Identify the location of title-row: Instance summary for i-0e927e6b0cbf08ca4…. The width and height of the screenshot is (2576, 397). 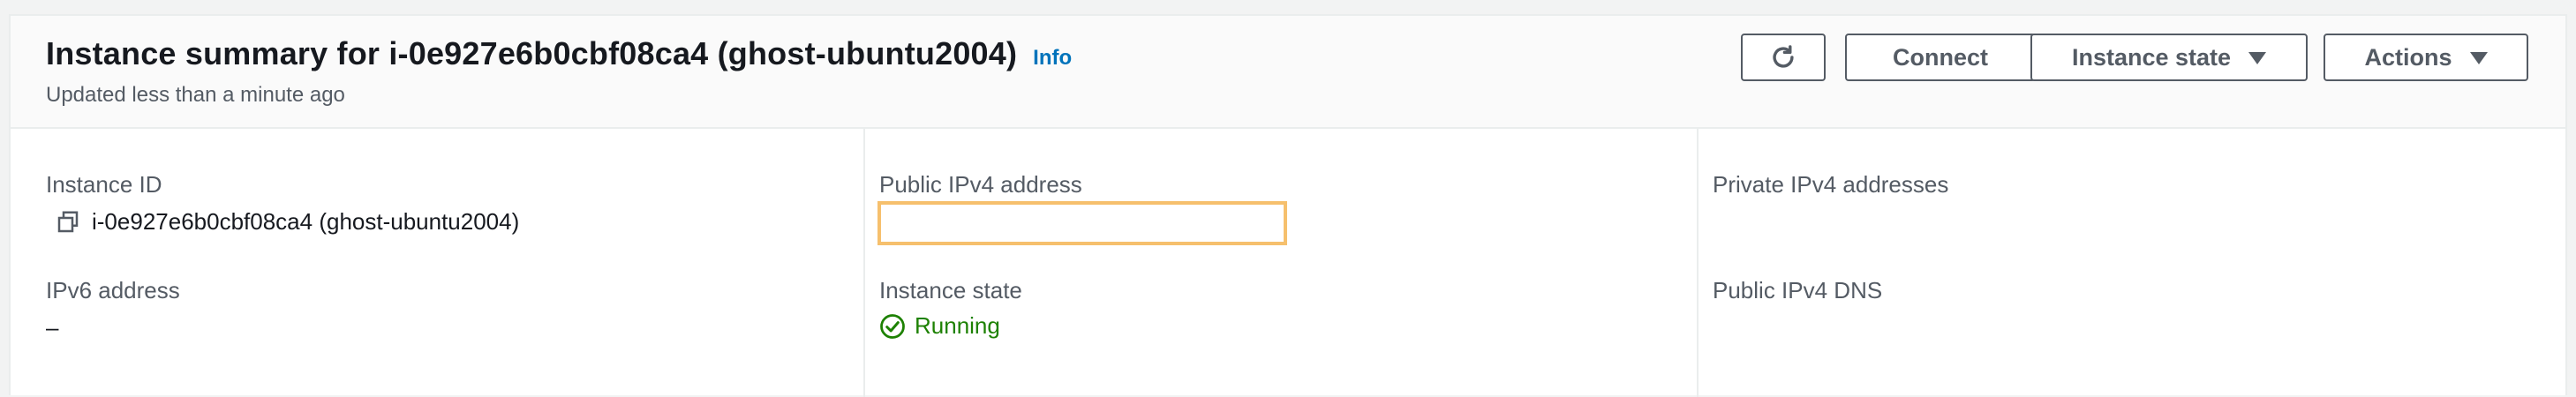
(559, 53).